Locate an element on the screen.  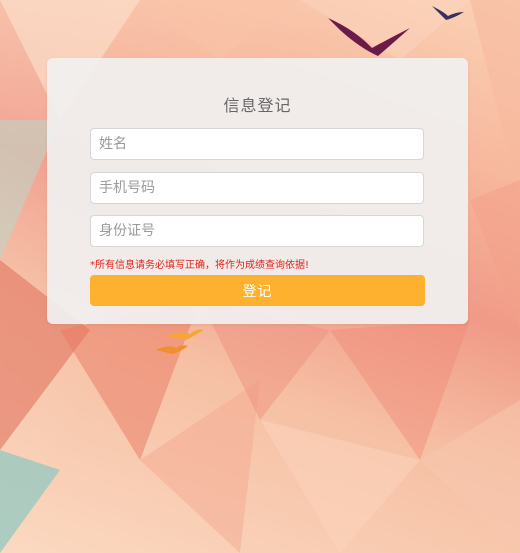
notice-text: *所有信息请务必填写正确，将作为成绩查询依据! is located at coordinates (200, 265).